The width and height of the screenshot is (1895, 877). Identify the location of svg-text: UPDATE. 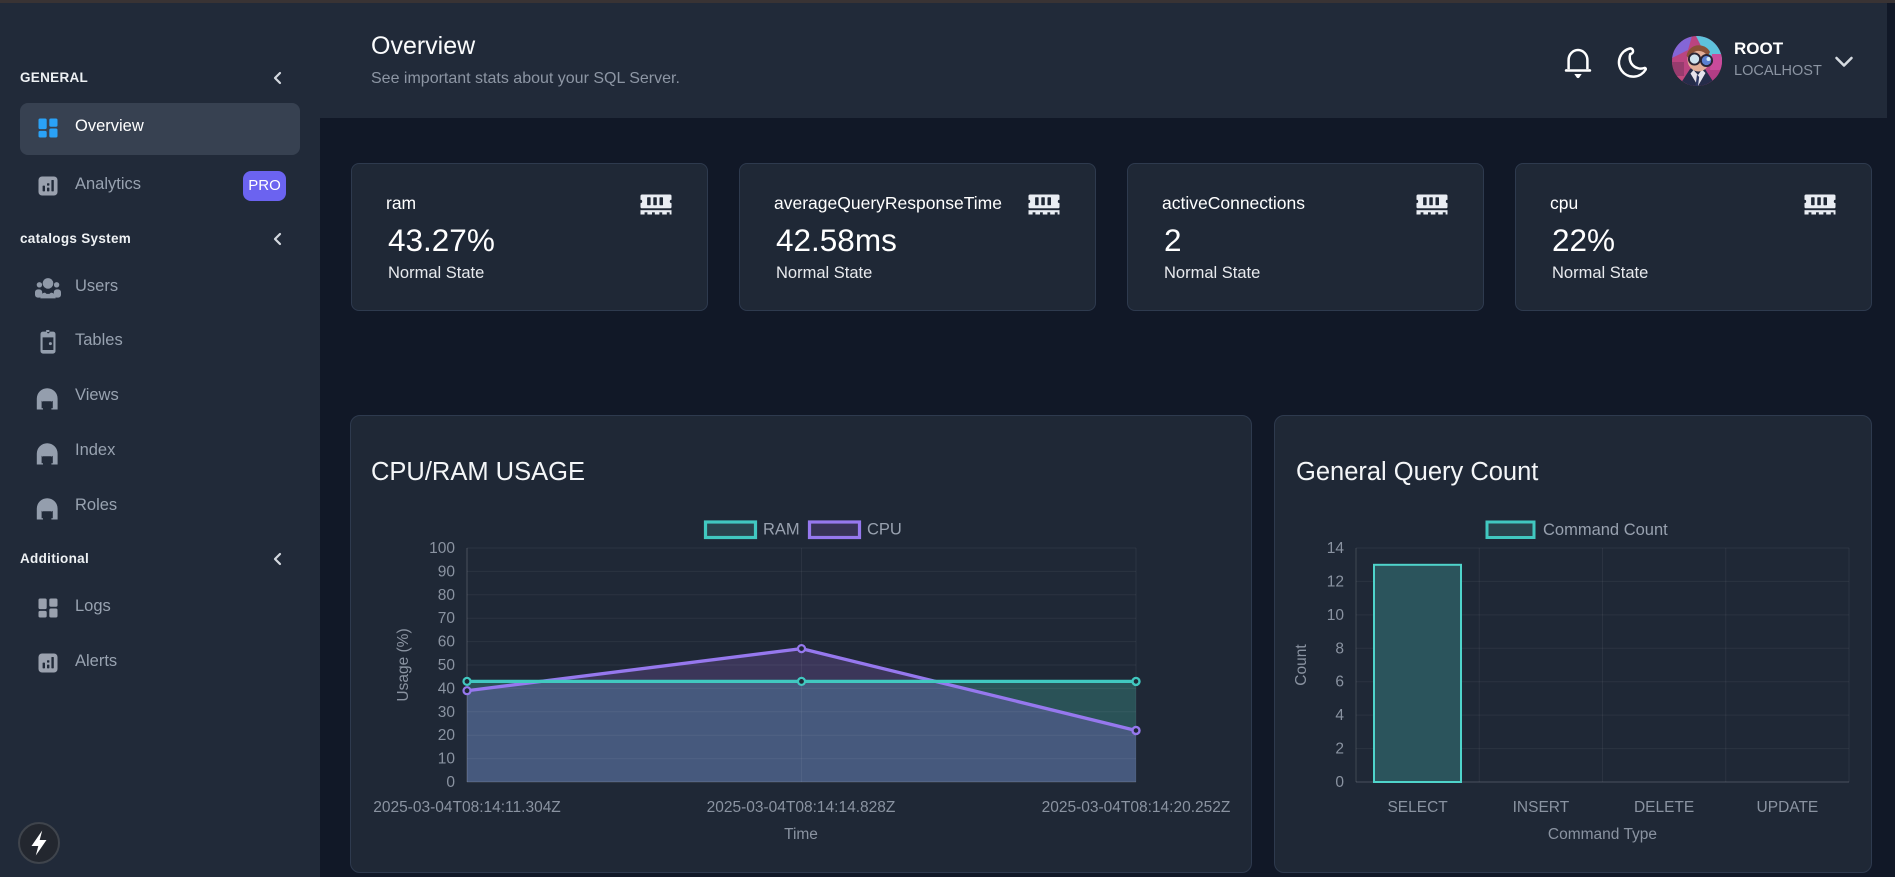
(1788, 807).